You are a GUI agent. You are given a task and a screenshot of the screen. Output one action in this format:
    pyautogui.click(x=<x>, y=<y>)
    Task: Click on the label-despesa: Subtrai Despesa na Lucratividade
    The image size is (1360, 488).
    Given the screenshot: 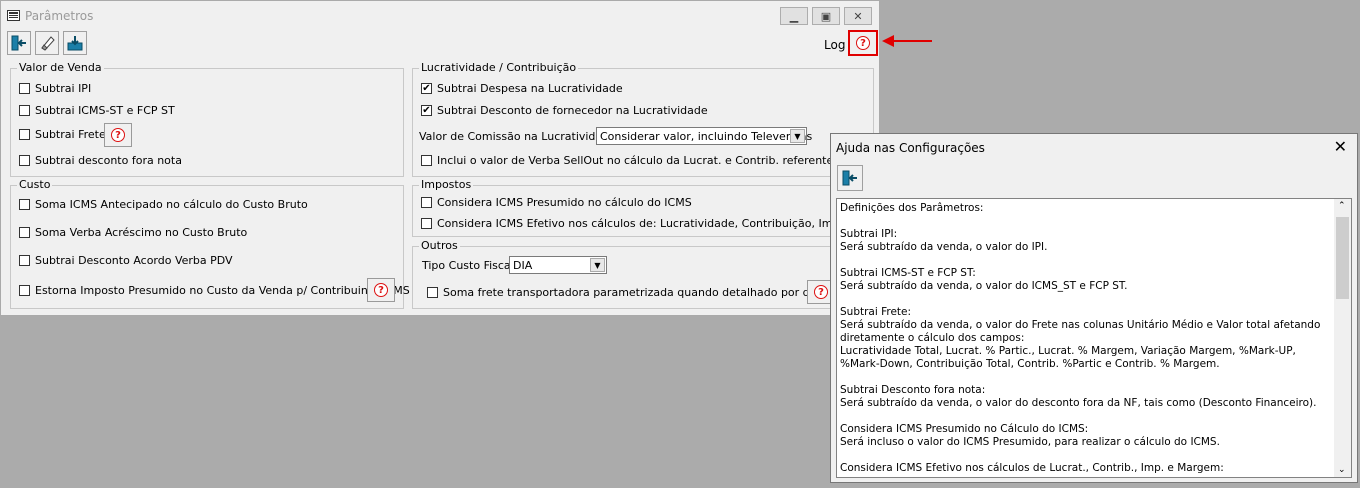 What is the action you would take?
    pyautogui.click(x=530, y=88)
    